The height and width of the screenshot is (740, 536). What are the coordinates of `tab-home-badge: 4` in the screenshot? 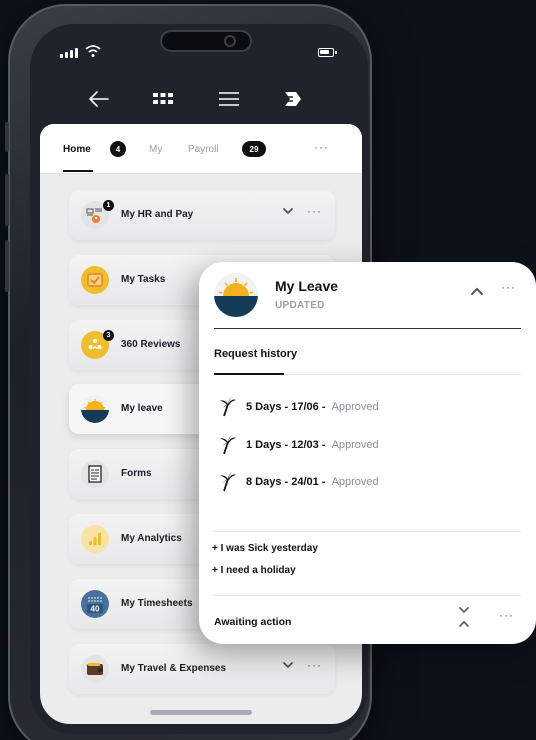 It's located at (118, 149).